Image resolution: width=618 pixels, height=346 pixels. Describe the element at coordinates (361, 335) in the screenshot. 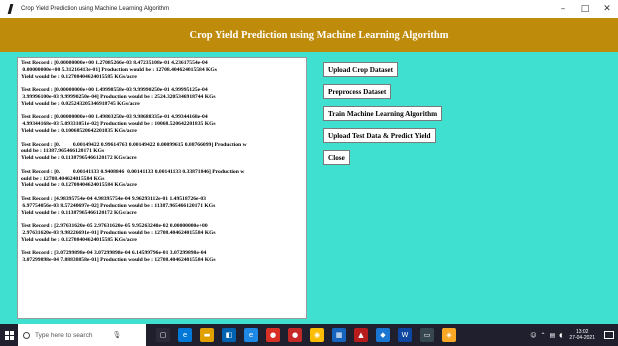

I see `app-red3-icon: ▲` at that location.